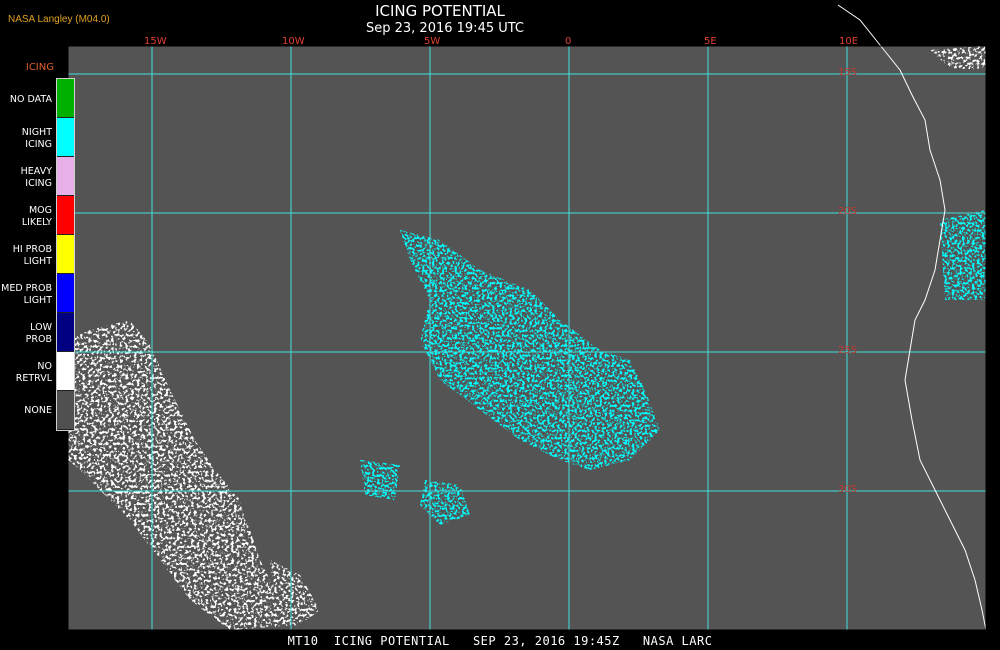 Image resolution: width=1000 pixels, height=650 pixels. What do you see at coordinates (65, 293) in the screenshot?
I see `legend-swatch-med-prob-light` at bounding box center [65, 293].